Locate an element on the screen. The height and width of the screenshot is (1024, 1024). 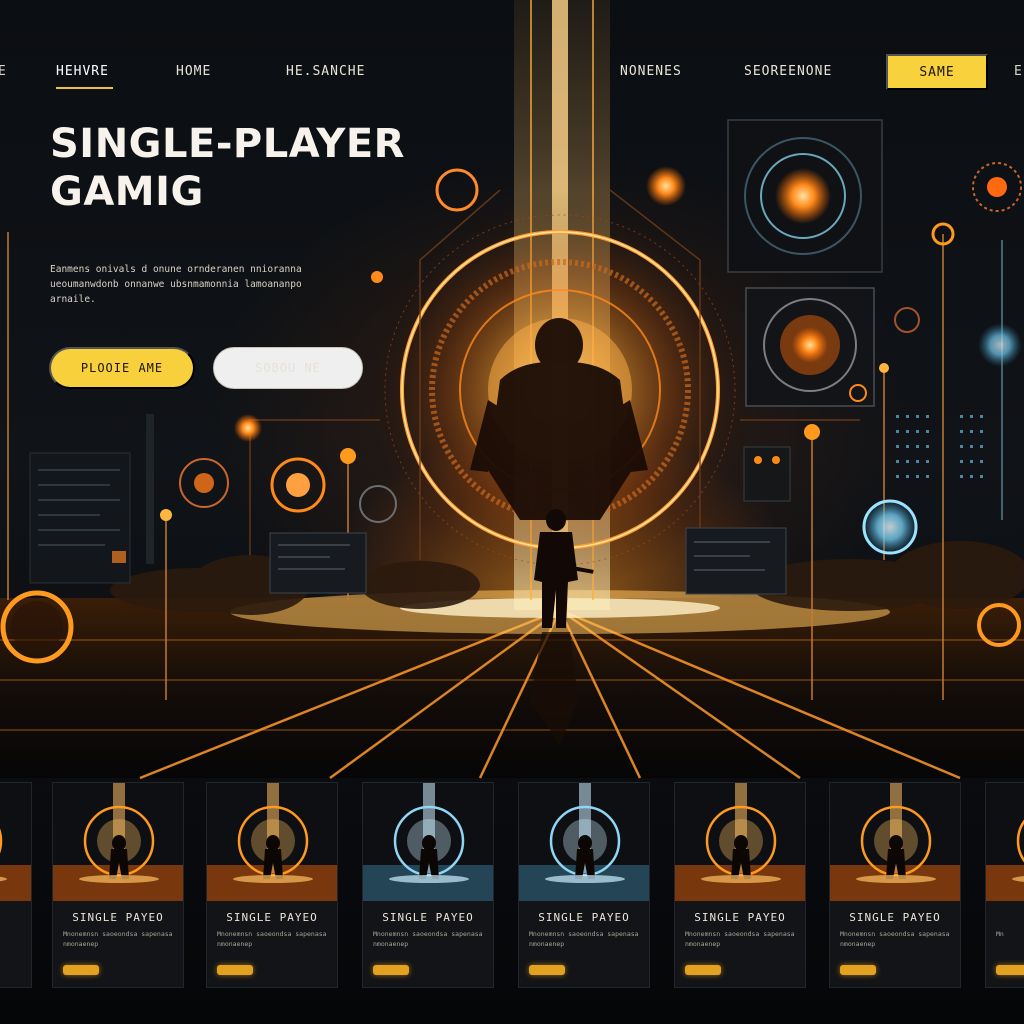
nav-item-partial-left: E is located at coordinates (3, 71).